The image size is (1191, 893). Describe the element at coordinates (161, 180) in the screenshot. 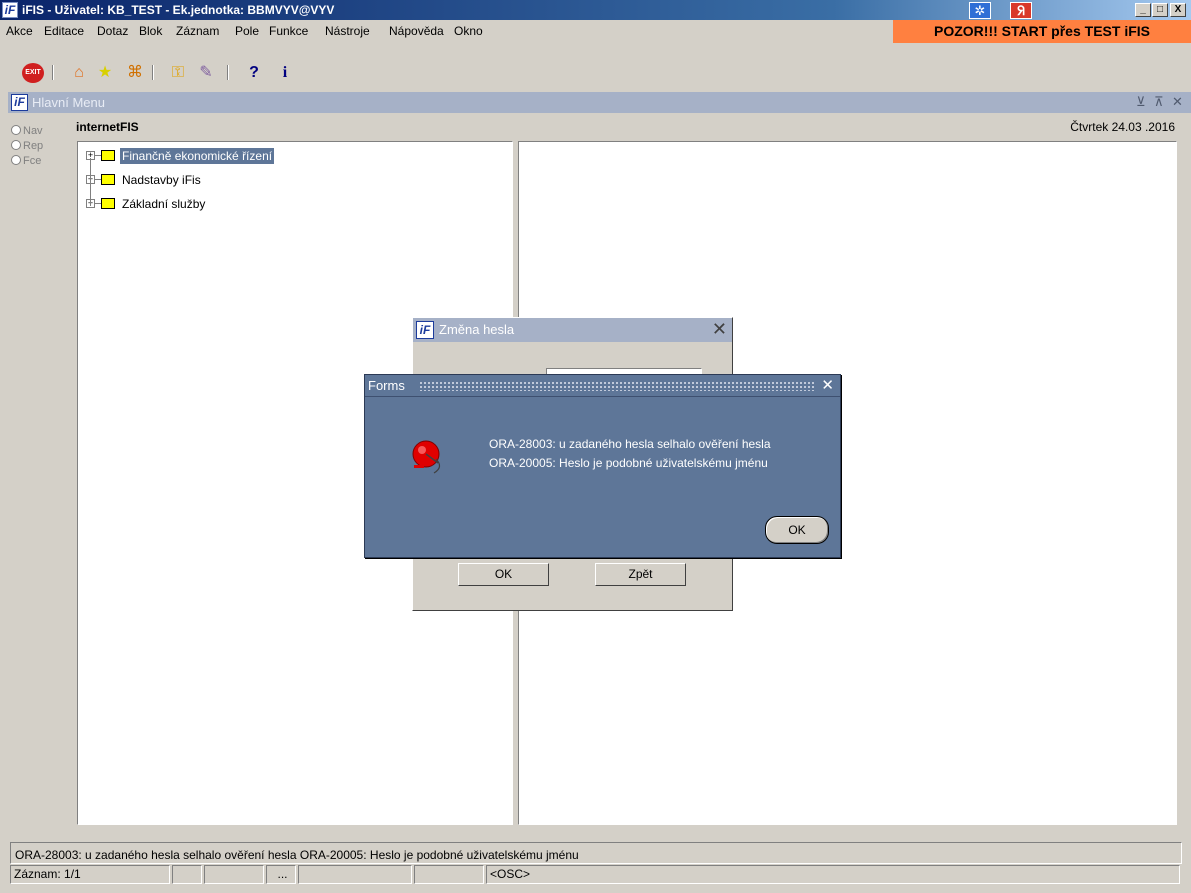

I see `tree-item-label: Nadstavby iFis` at that location.